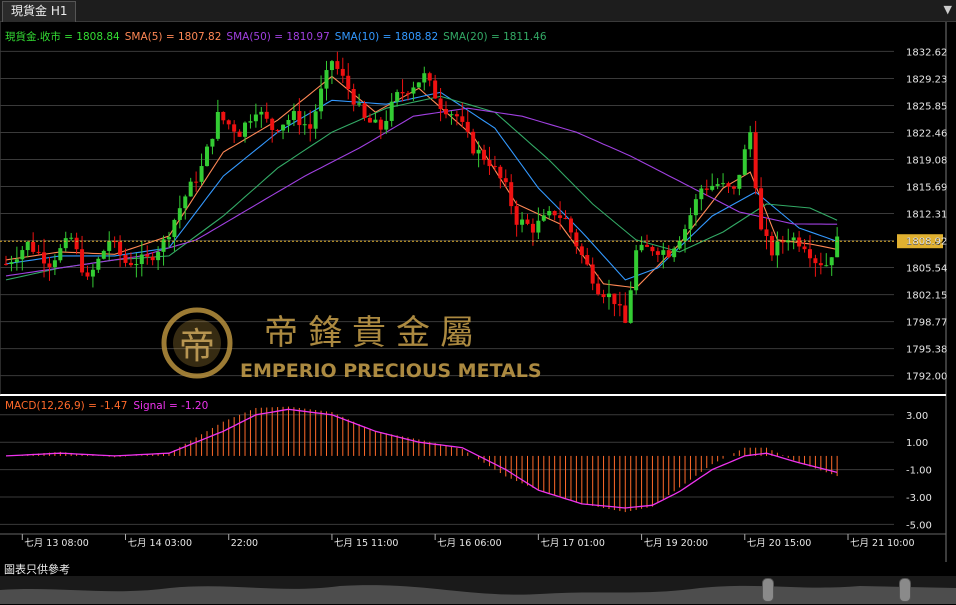 This screenshot has height=605, width=956. I want to click on legend-entry: 現貨金.收市 = 1808.84, so click(62, 36).